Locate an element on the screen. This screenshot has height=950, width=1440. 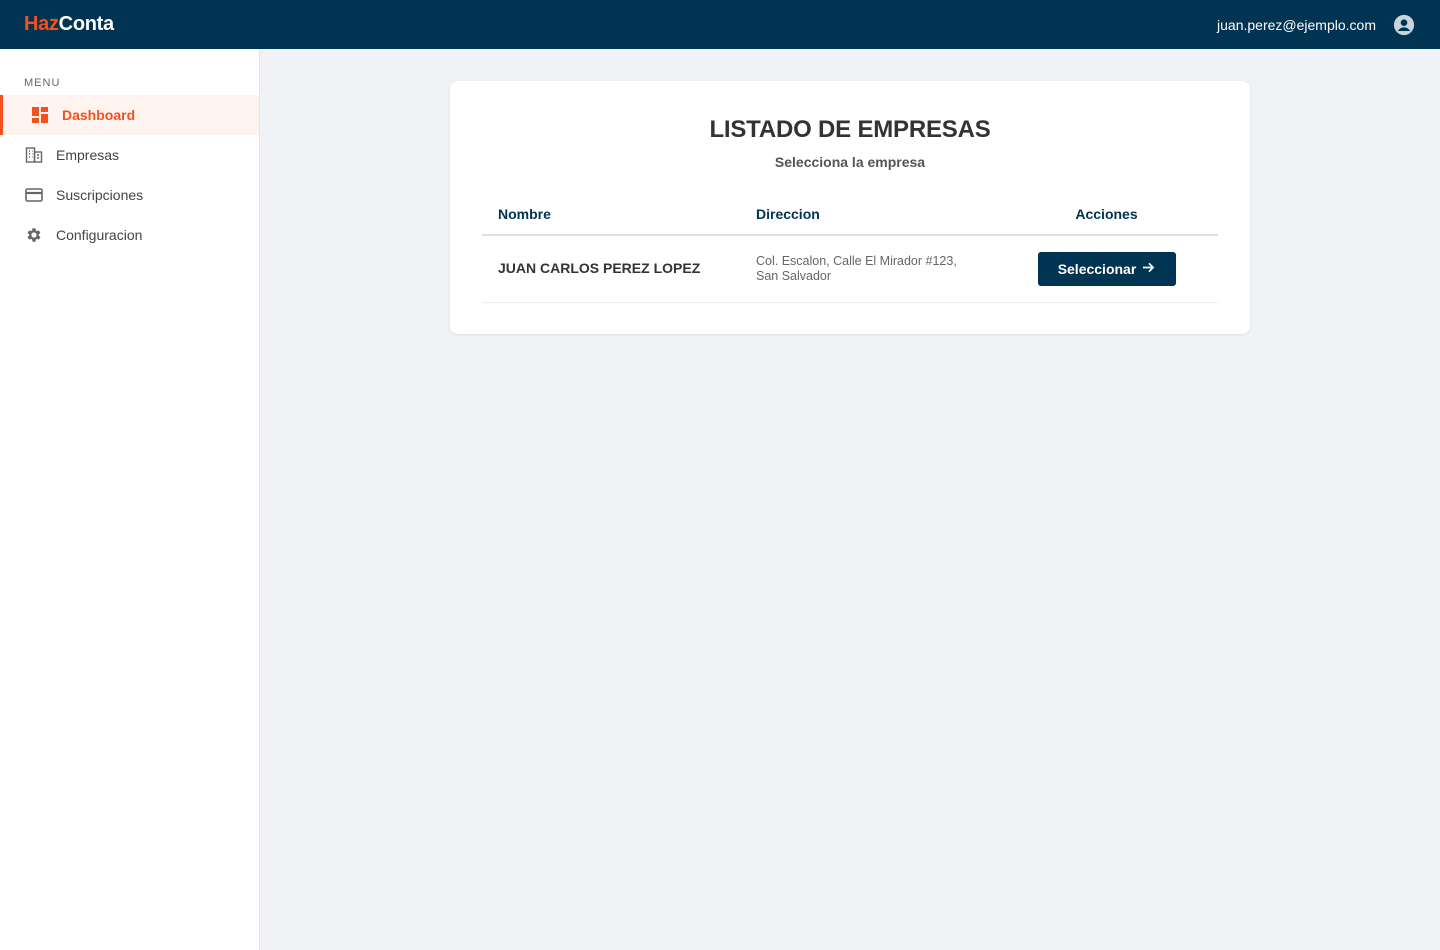
select-button-label: Seleccionar is located at coordinates (1097, 269).